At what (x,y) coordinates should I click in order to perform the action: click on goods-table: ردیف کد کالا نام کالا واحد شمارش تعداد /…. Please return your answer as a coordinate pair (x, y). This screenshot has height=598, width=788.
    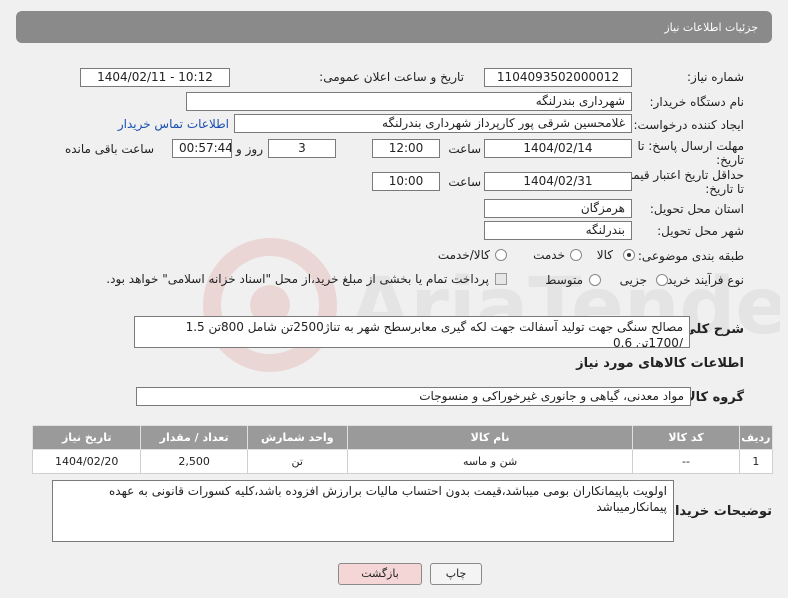
    Looking at the image, I should click on (402, 449).